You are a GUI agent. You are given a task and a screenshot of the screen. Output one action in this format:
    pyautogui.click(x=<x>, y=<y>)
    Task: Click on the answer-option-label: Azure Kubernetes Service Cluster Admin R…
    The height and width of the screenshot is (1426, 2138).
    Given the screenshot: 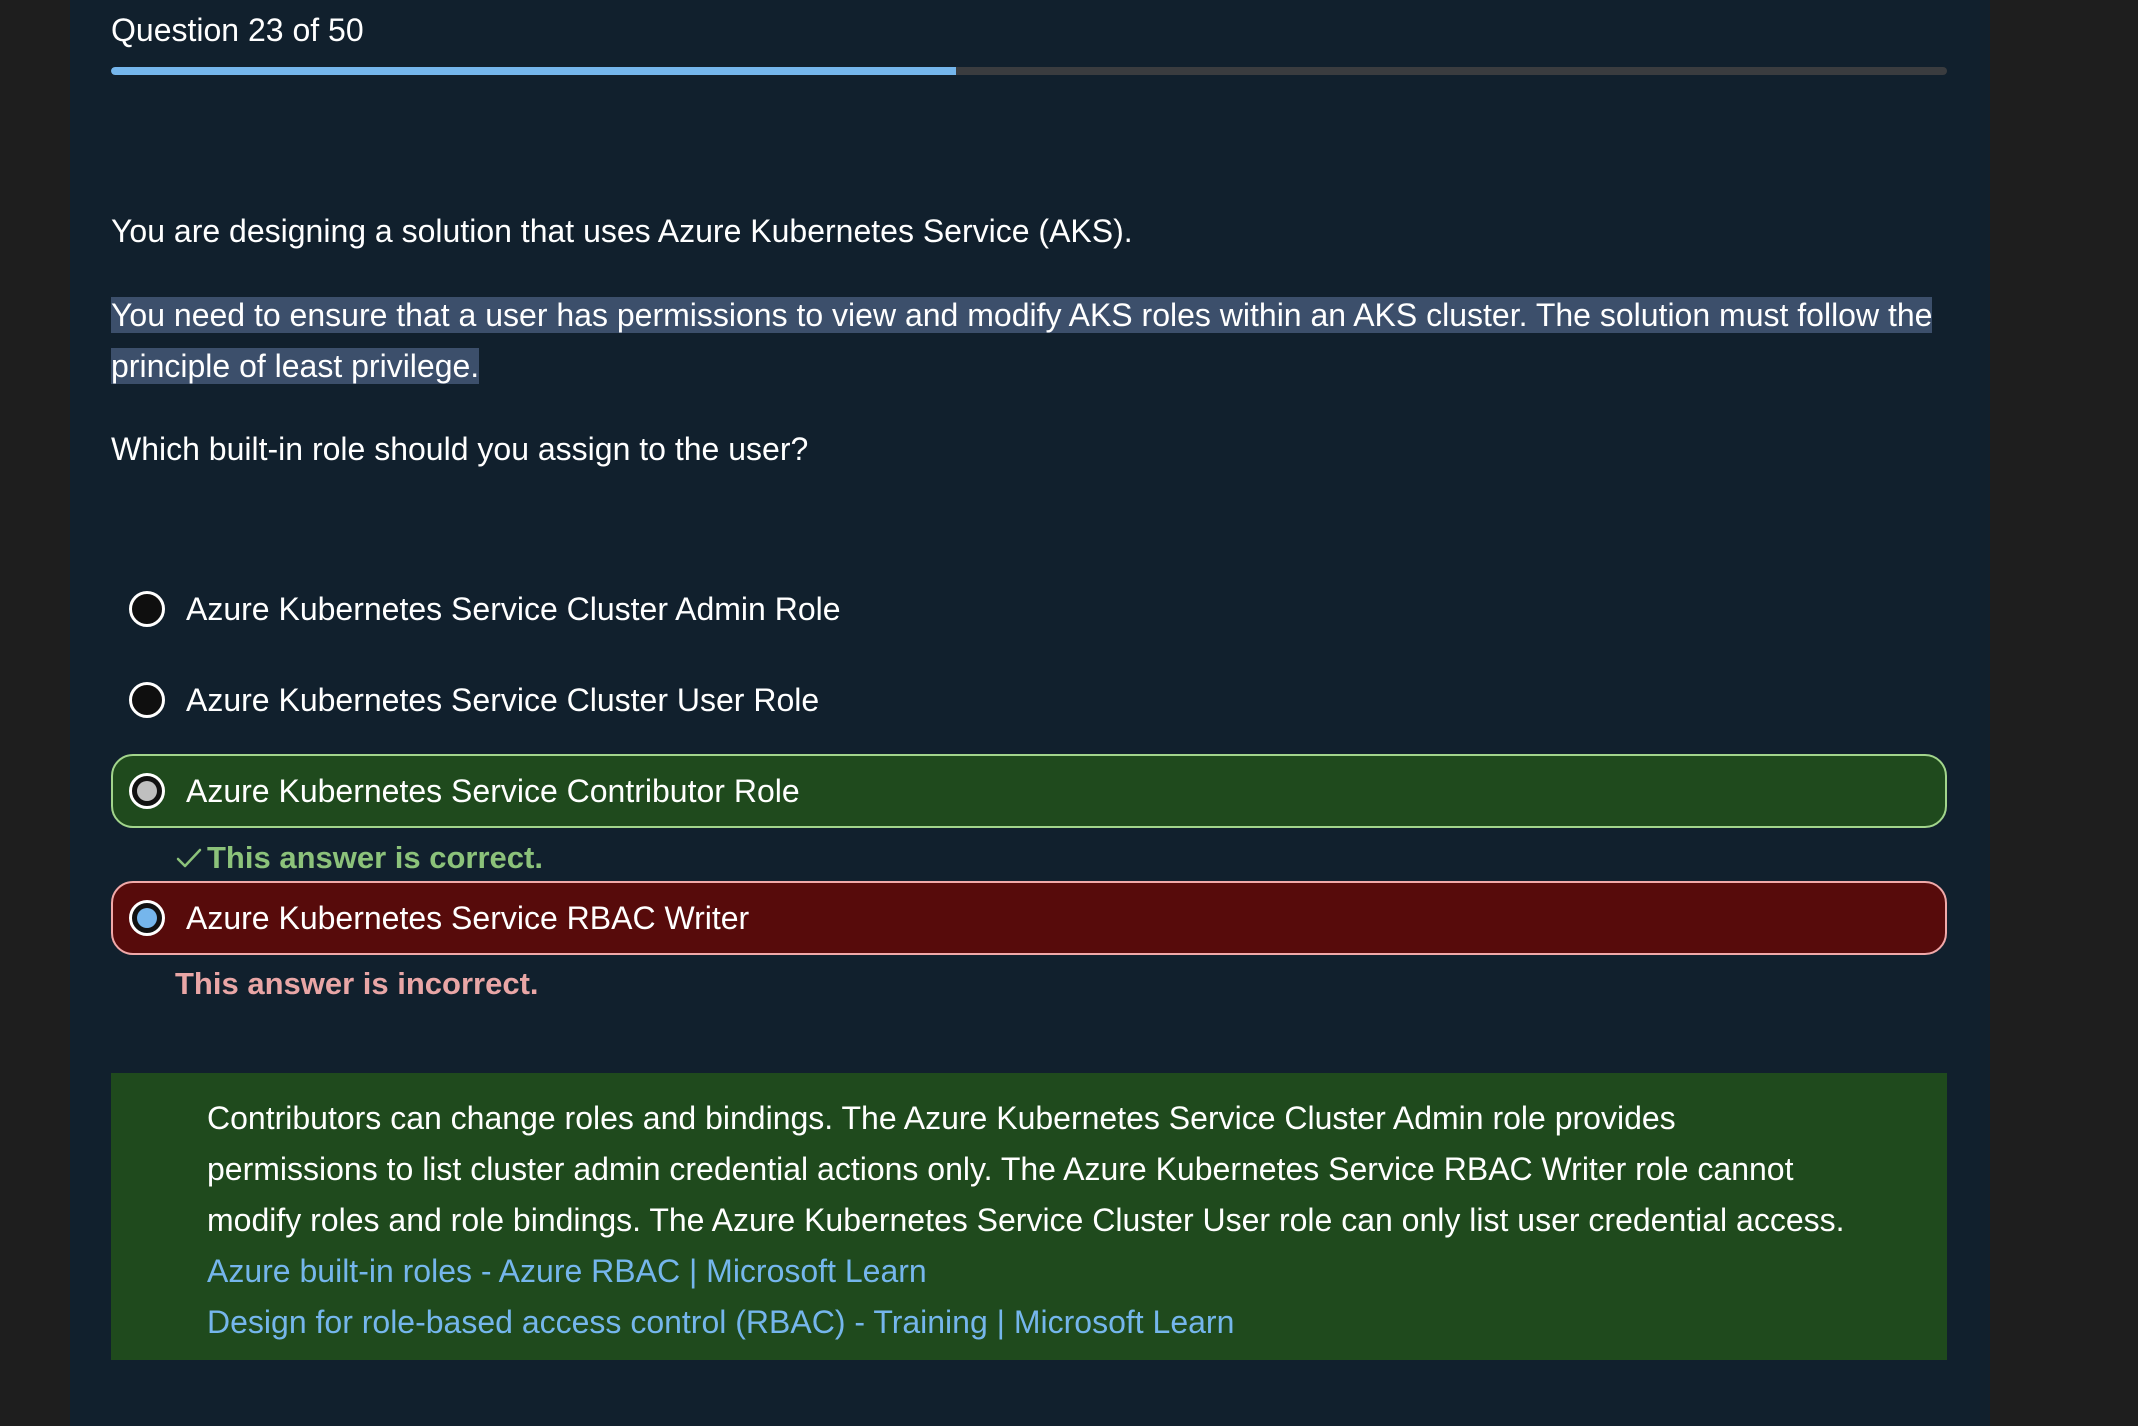 What is the action you would take?
    pyautogui.click(x=513, y=608)
    